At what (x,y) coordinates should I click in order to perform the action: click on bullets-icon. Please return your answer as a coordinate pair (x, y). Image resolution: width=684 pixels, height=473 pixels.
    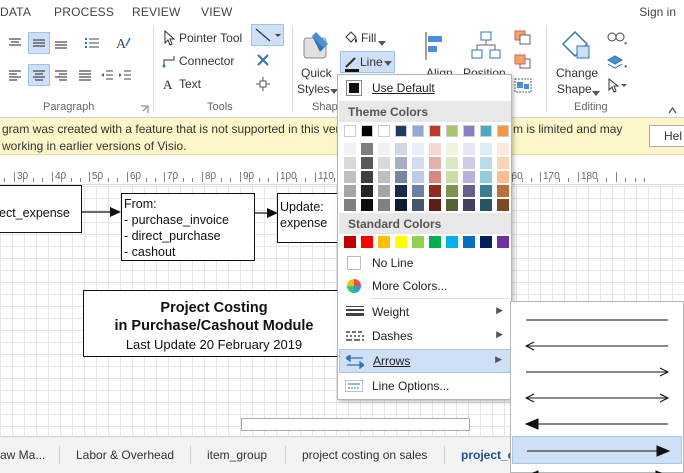
    Looking at the image, I should click on (92, 43).